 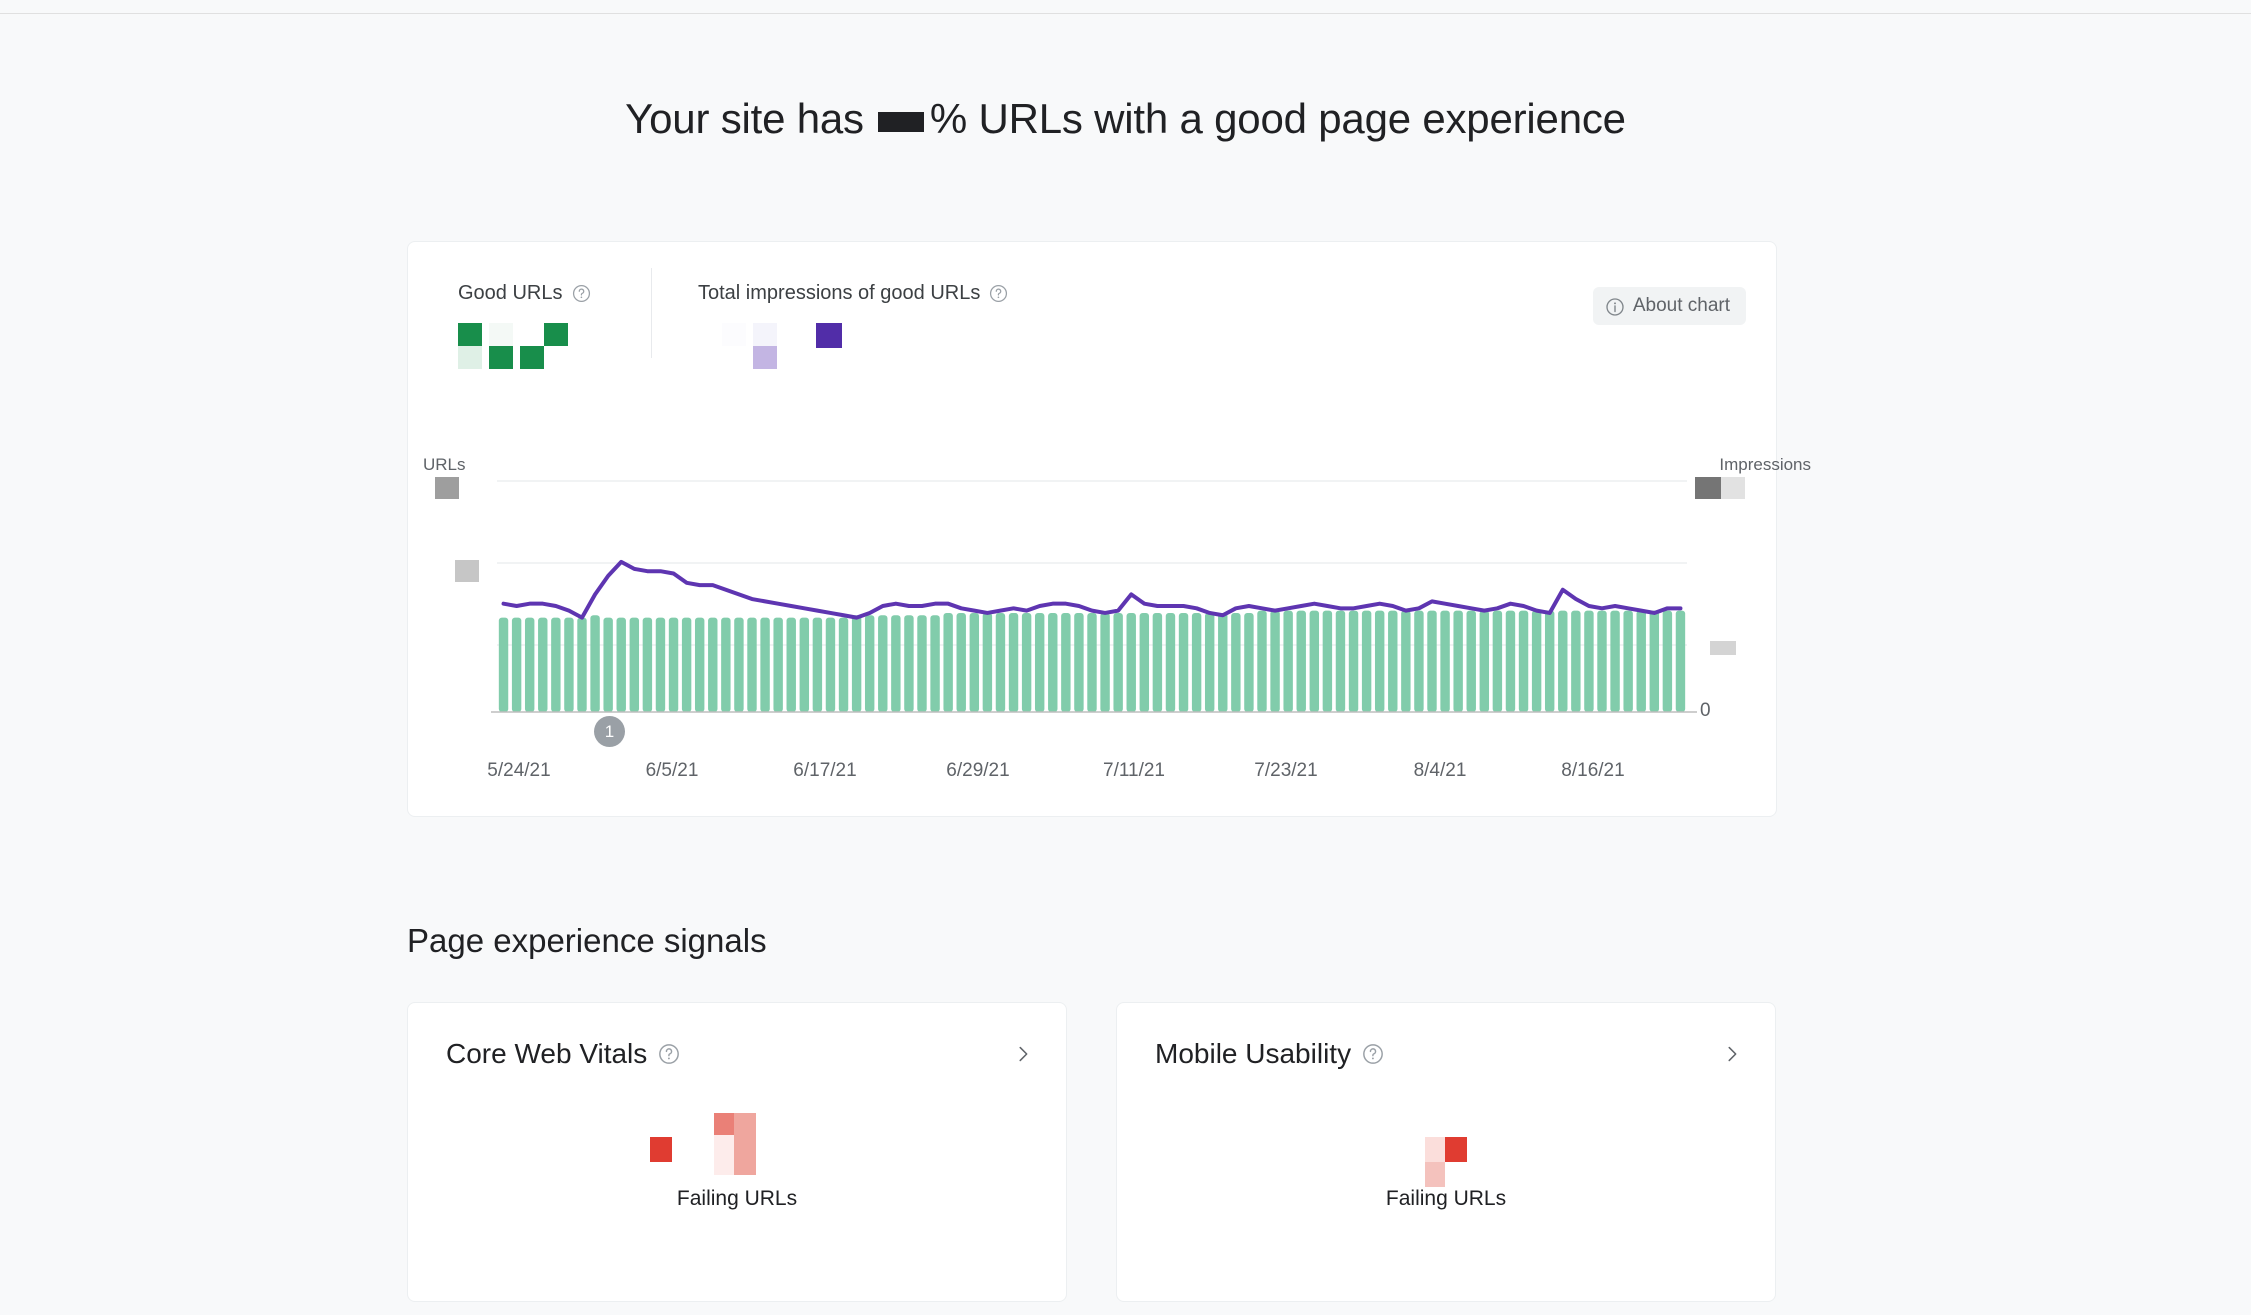 I want to click on left-axis-title: URLs, so click(x=444, y=464).